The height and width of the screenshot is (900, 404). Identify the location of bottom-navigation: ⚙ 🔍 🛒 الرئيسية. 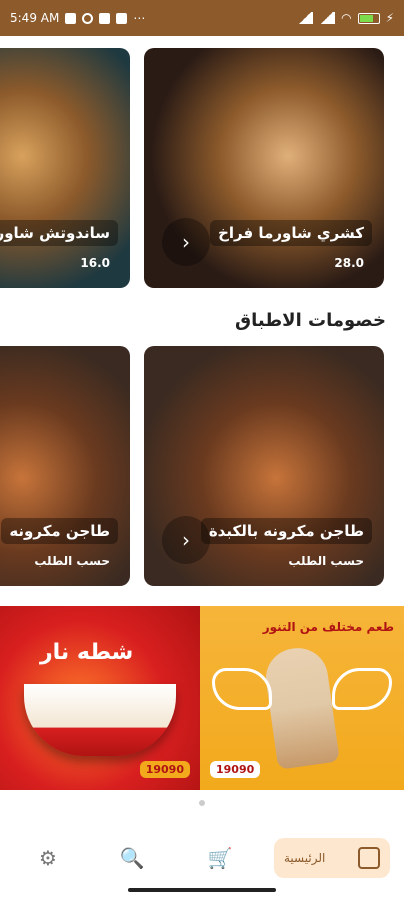
(202, 860).